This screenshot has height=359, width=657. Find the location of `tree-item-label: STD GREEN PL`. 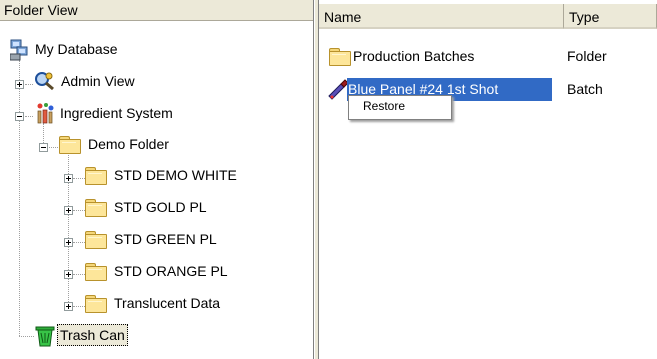

tree-item-label: STD GREEN PL is located at coordinates (165, 239).